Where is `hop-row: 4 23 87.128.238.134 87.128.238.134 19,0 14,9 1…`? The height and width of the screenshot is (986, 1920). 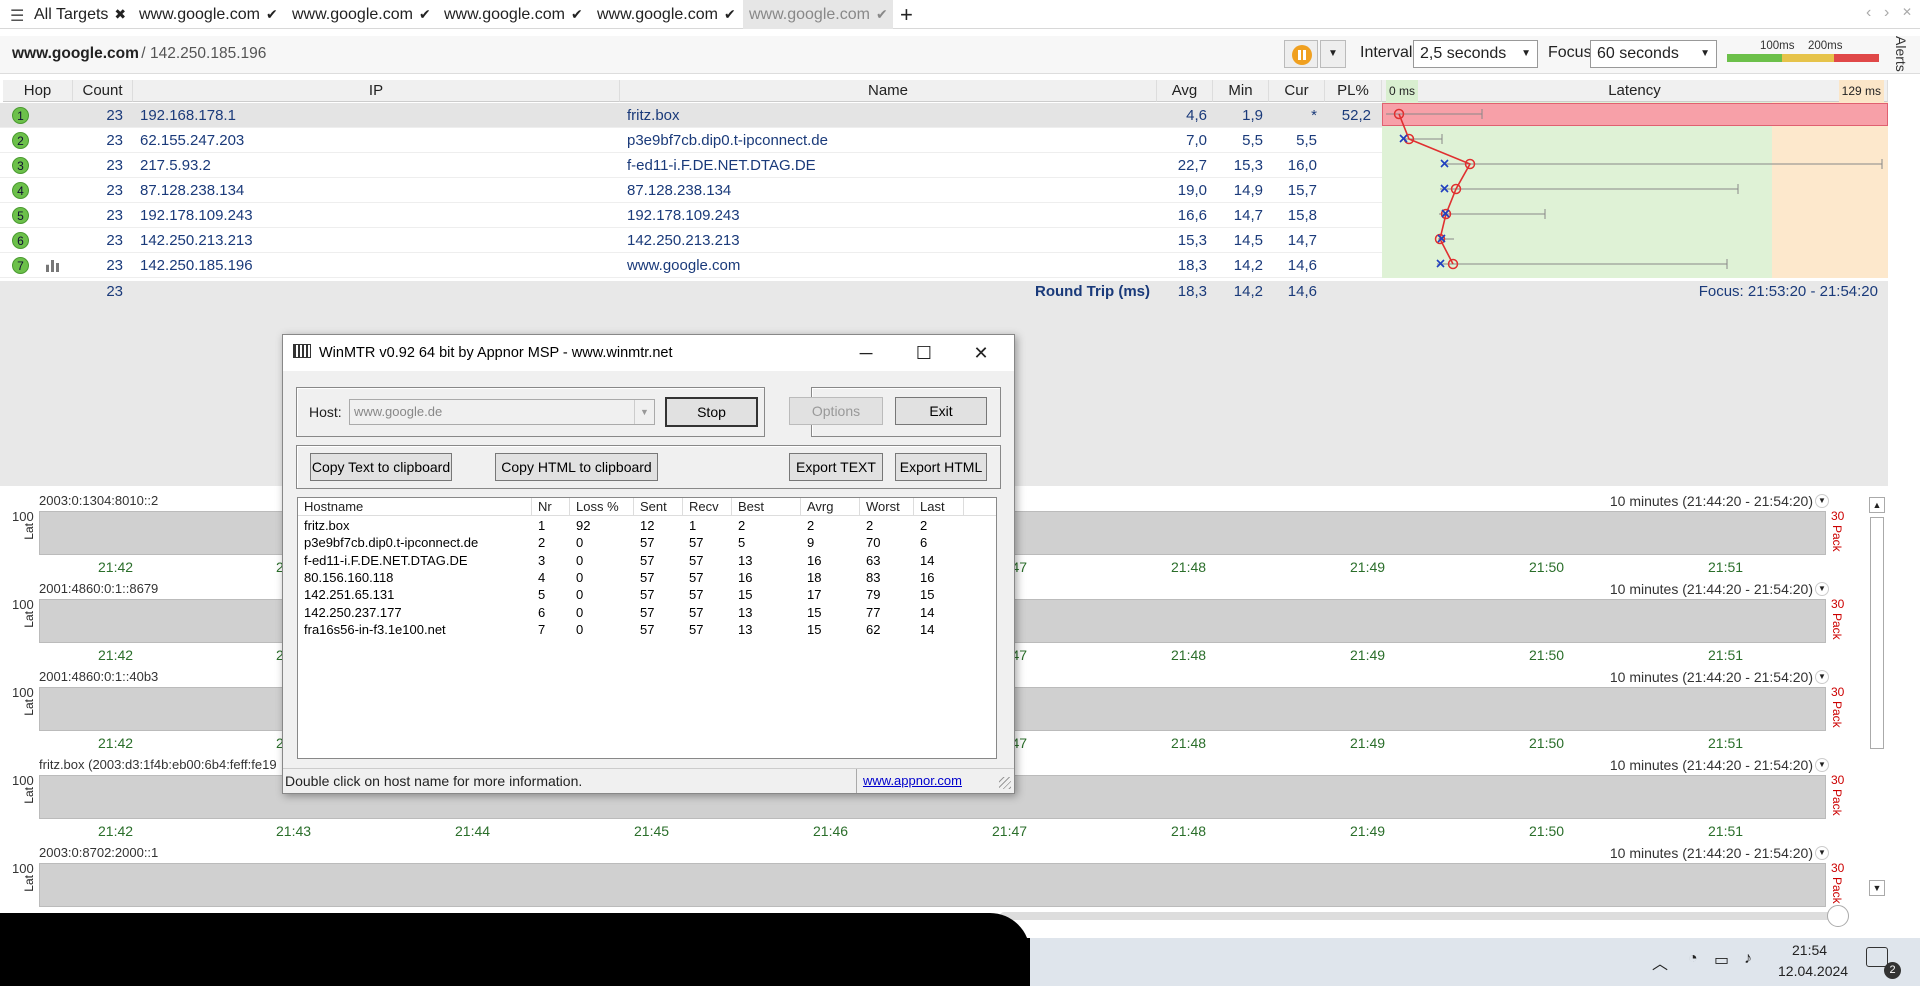 hop-row: 4 23 87.128.238.134 87.128.238.134 19,0 14,9 1… is located at coordinates (691, 190).